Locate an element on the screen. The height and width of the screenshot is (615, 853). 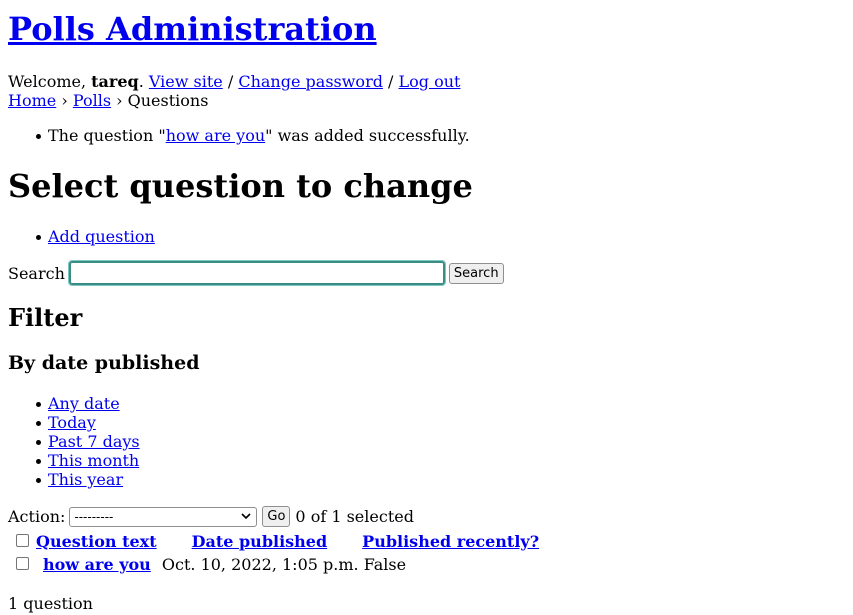
header-checkbox-cell is located at coordinates (22, 541).